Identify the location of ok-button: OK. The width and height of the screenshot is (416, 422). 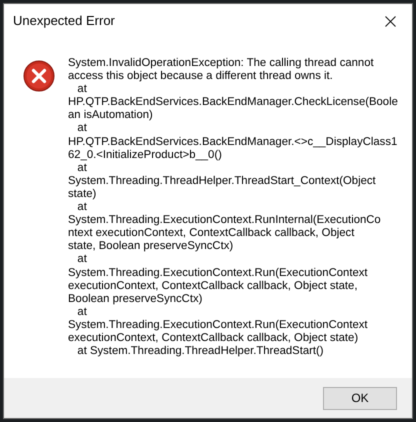
(360, 398).